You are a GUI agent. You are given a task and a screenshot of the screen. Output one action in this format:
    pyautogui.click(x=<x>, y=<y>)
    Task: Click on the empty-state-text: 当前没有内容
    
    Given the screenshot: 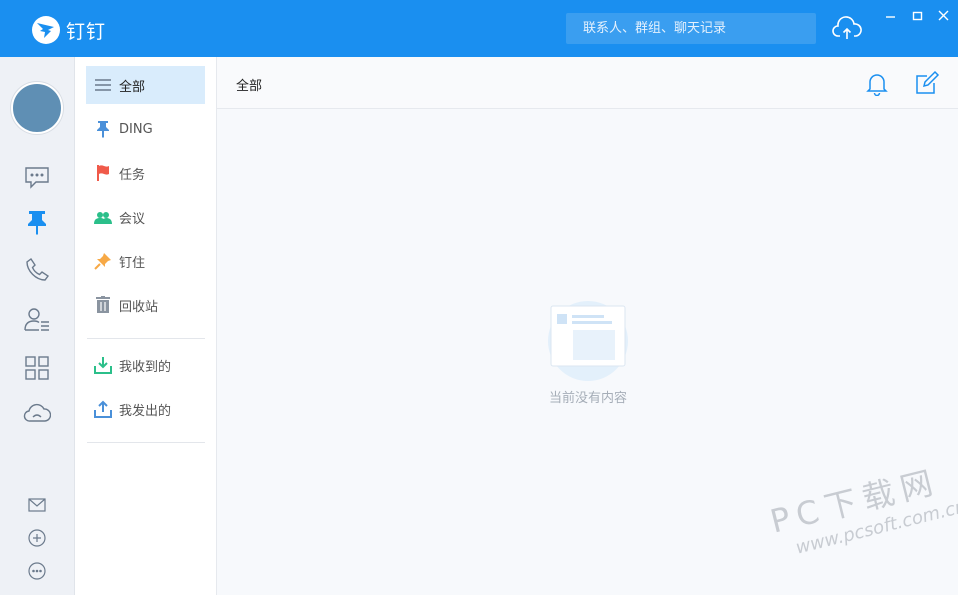 What is the action you would take?
    pyautogui.click(x=587, y=398)
    